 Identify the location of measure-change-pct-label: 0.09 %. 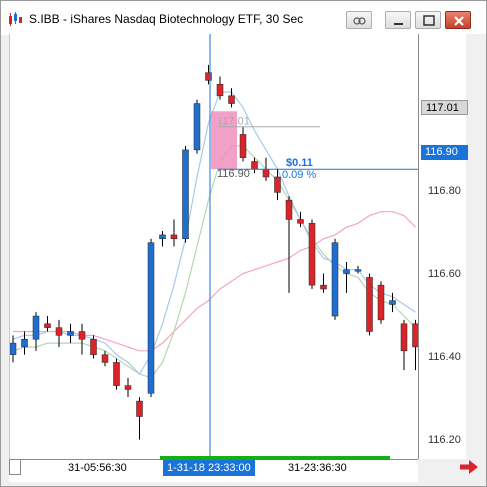
(299, 175).